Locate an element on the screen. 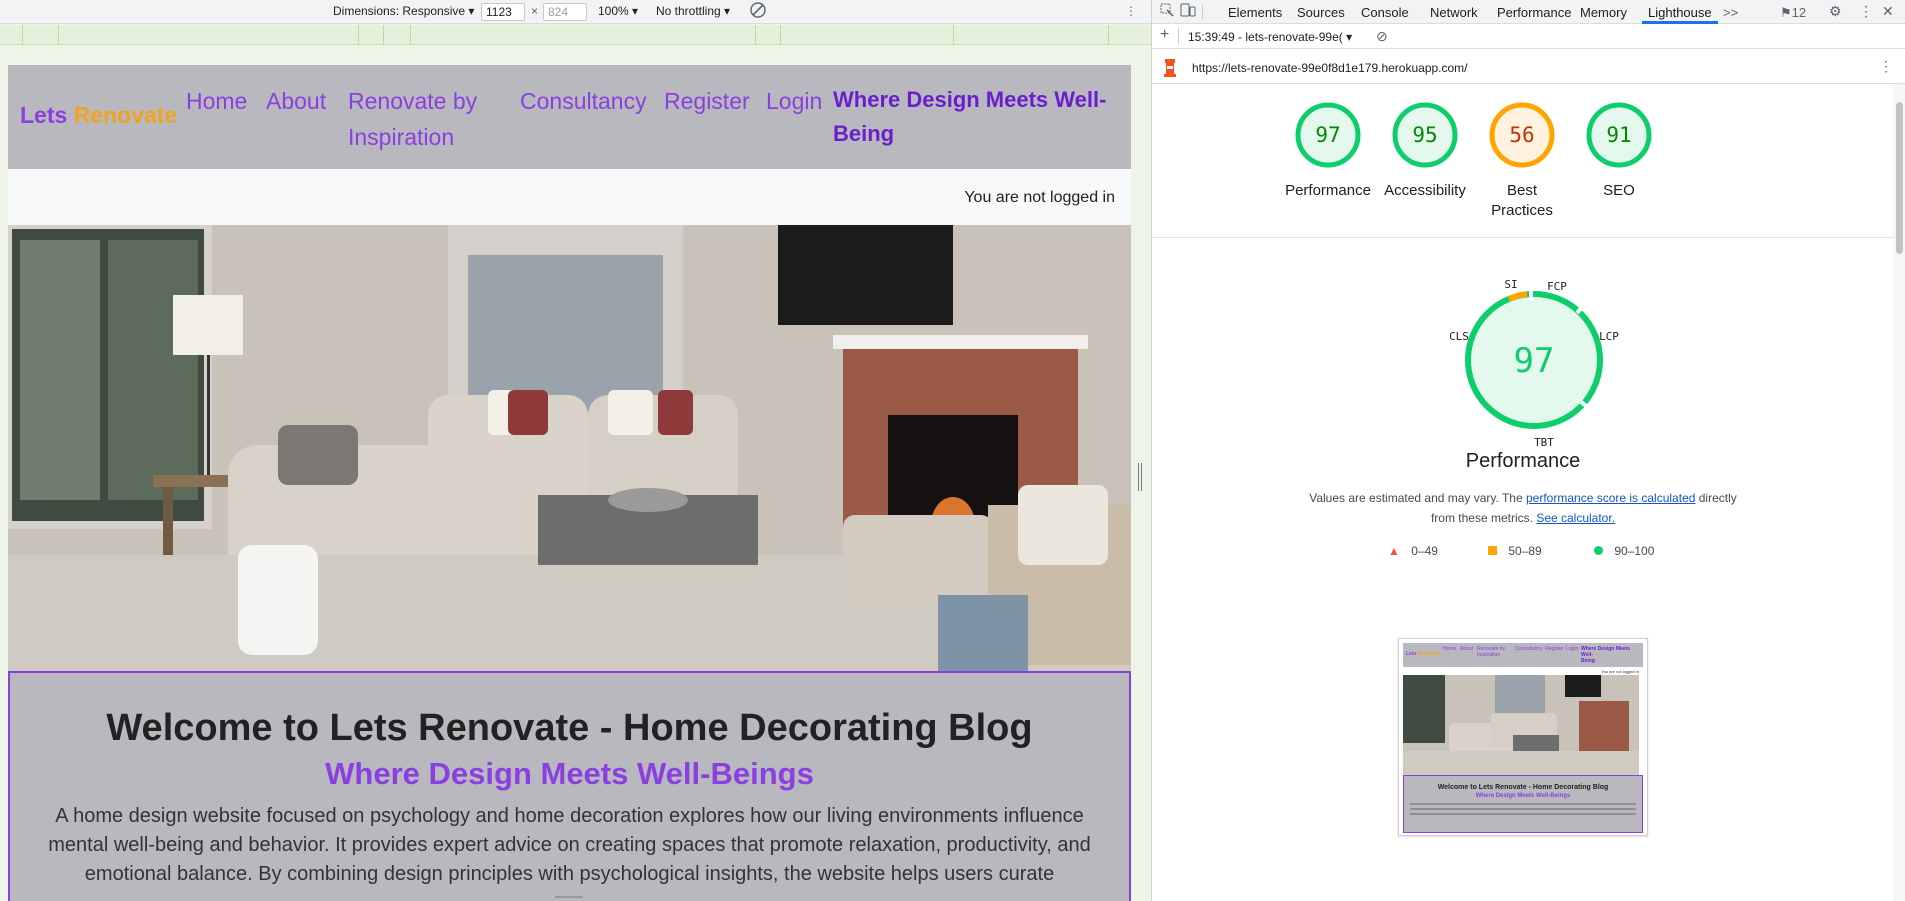 The image size is (1905, 901). new-report-button: + is located at coordinates (1164, 35).